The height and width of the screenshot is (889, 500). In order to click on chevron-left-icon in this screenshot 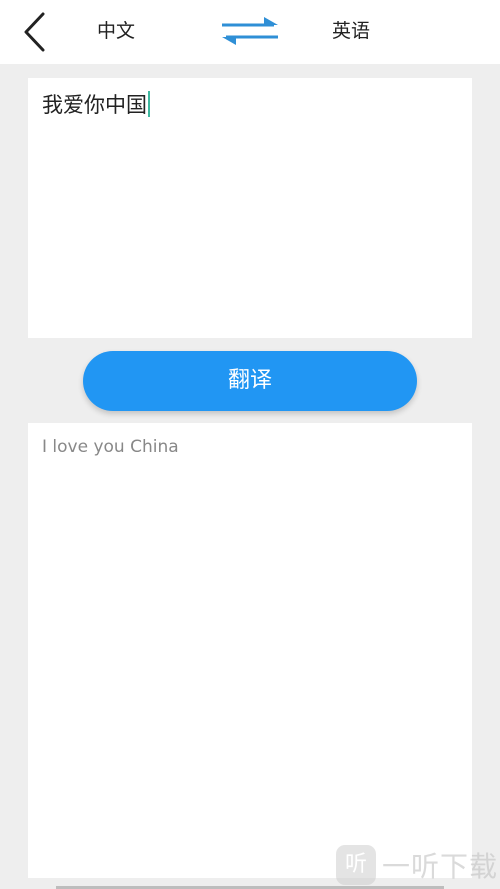, I will do `click(34, 32)`.